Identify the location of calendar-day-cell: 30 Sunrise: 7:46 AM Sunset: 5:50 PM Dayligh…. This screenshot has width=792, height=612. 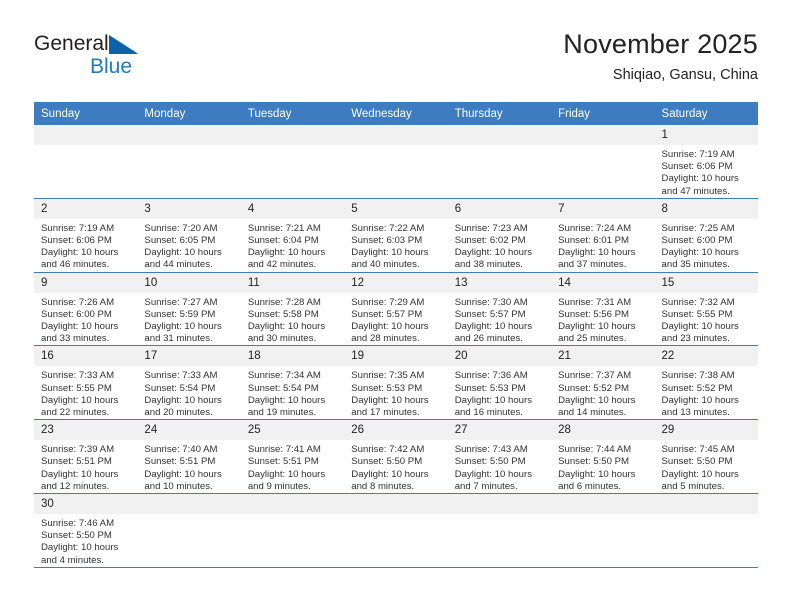
(86, 530).